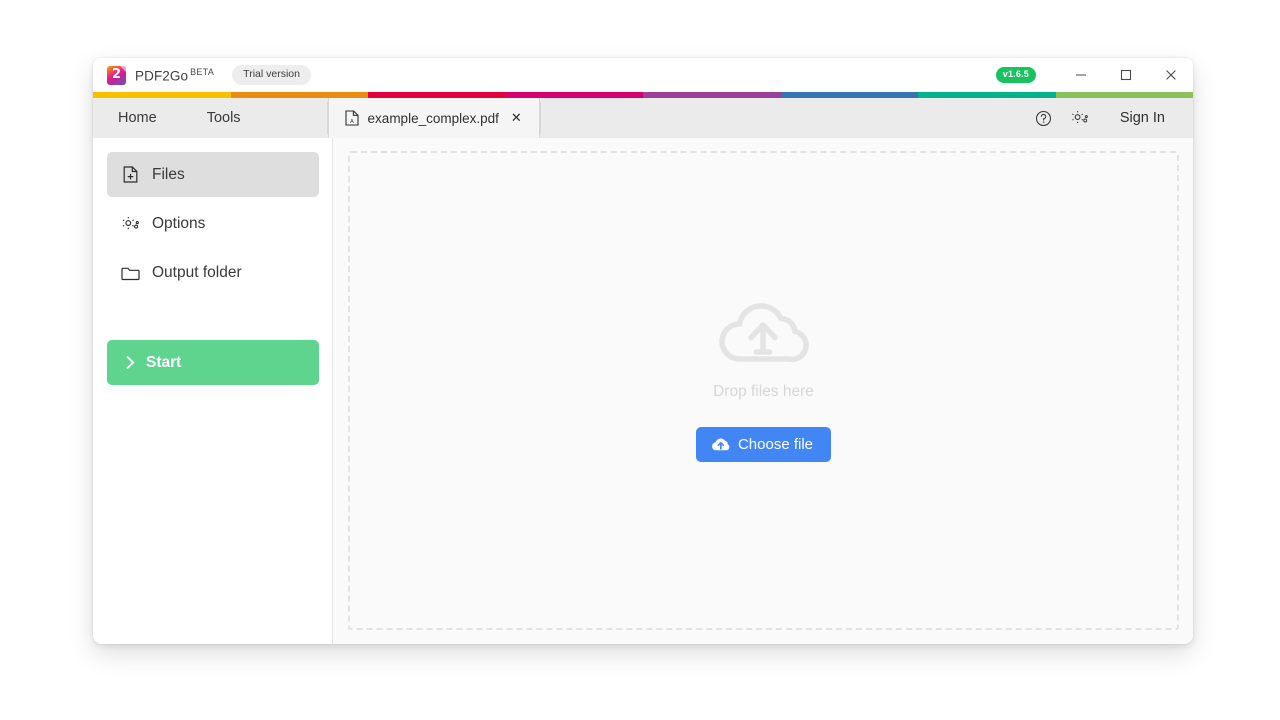 This screenshot has width=1280, height=720. Describe the element at coordinates (1142, 118) in the screenshot. I see `sign-in-label: Sign In` at that location.